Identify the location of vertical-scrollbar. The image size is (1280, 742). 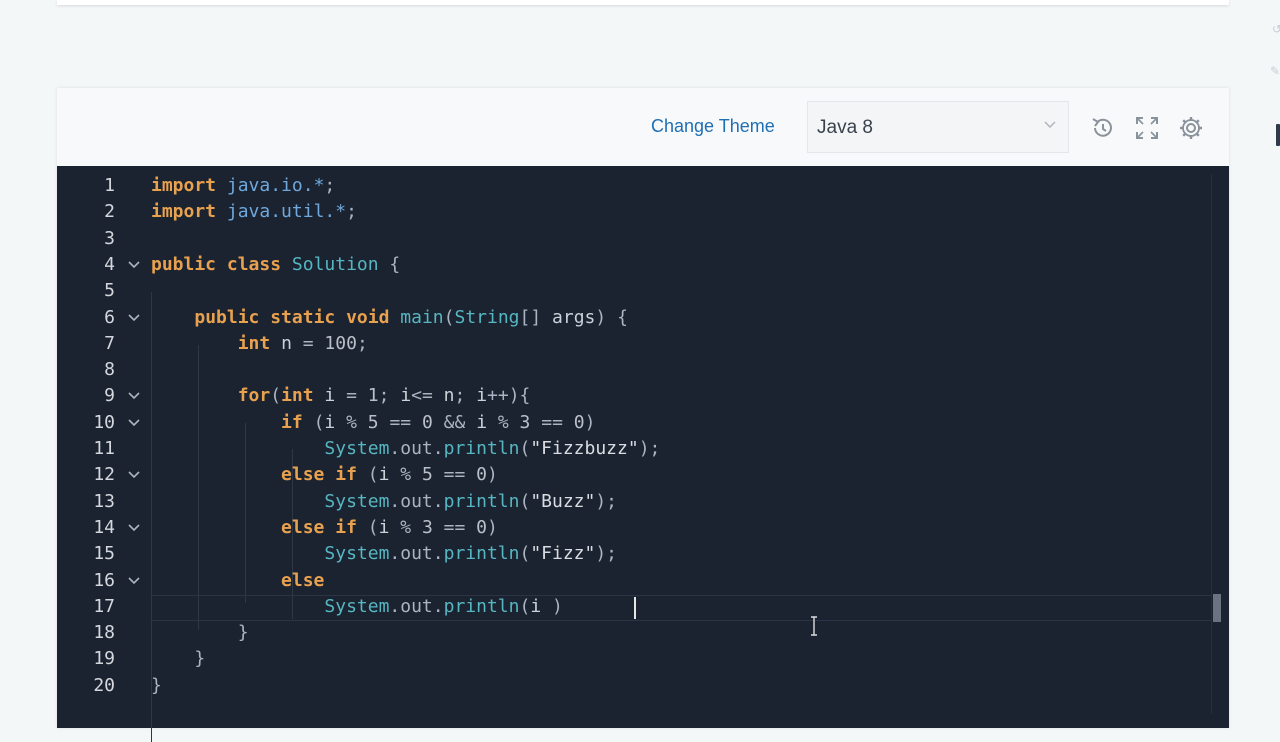
(1220, 444).